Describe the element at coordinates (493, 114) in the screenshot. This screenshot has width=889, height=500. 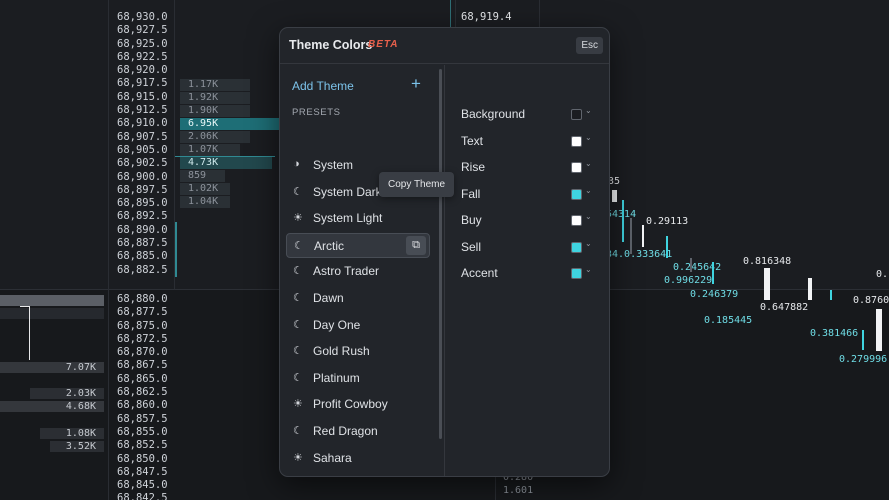
I see `color-setting-label: Background` at that location.